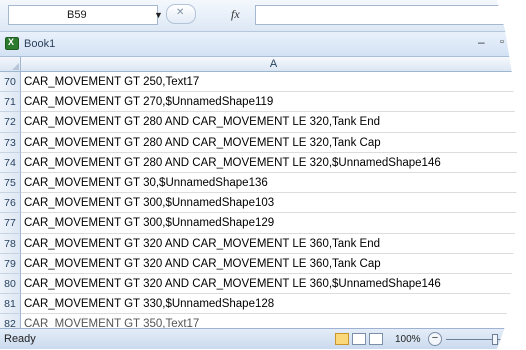  I want to click on name-box-value: B59, so click(77, 15).